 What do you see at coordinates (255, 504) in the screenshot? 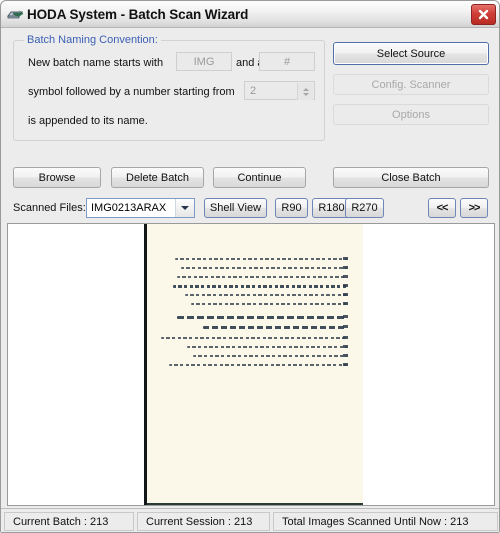
I see `page-bottom-edge` at bounding box center [255, 504].